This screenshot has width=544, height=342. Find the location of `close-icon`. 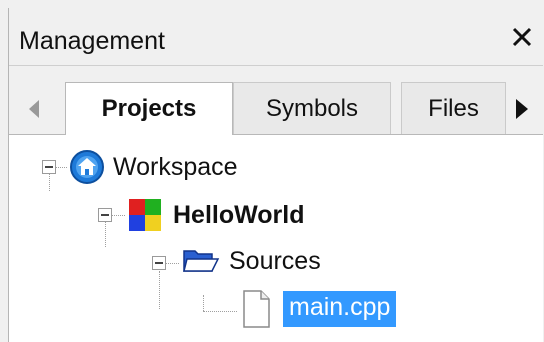

close-icon is located at coordinates (522, 37).